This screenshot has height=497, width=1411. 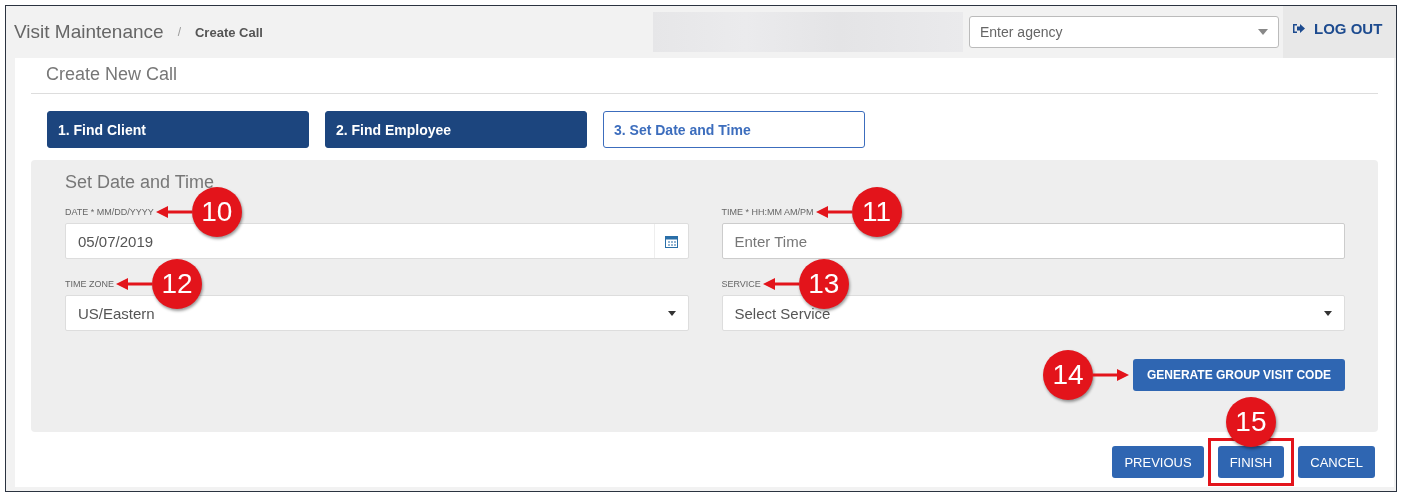 I want to click on time-field: Enter Time, so click(x=1033, y=241).